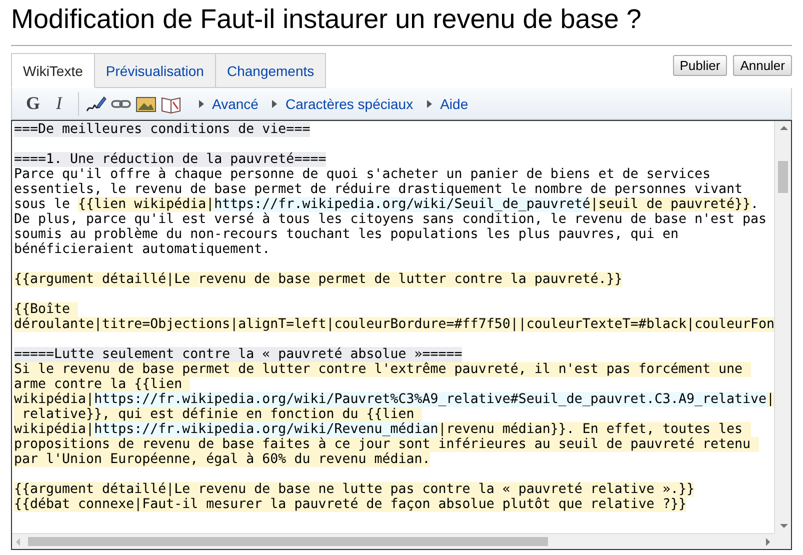  What do you see at coordinates (700, 65) in the screenshot?
I see `action-button: Publier` at bounding box center [700, 65].